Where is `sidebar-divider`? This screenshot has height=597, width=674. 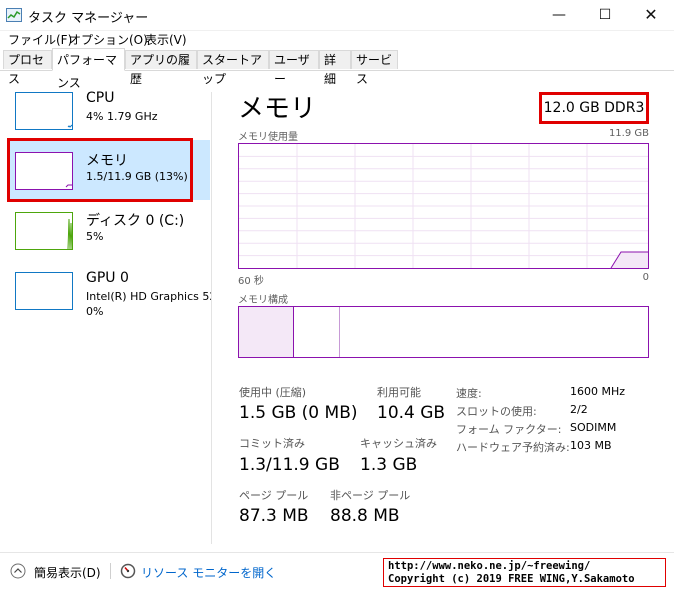
sidebar-divider is located at coordinates (211, 318).